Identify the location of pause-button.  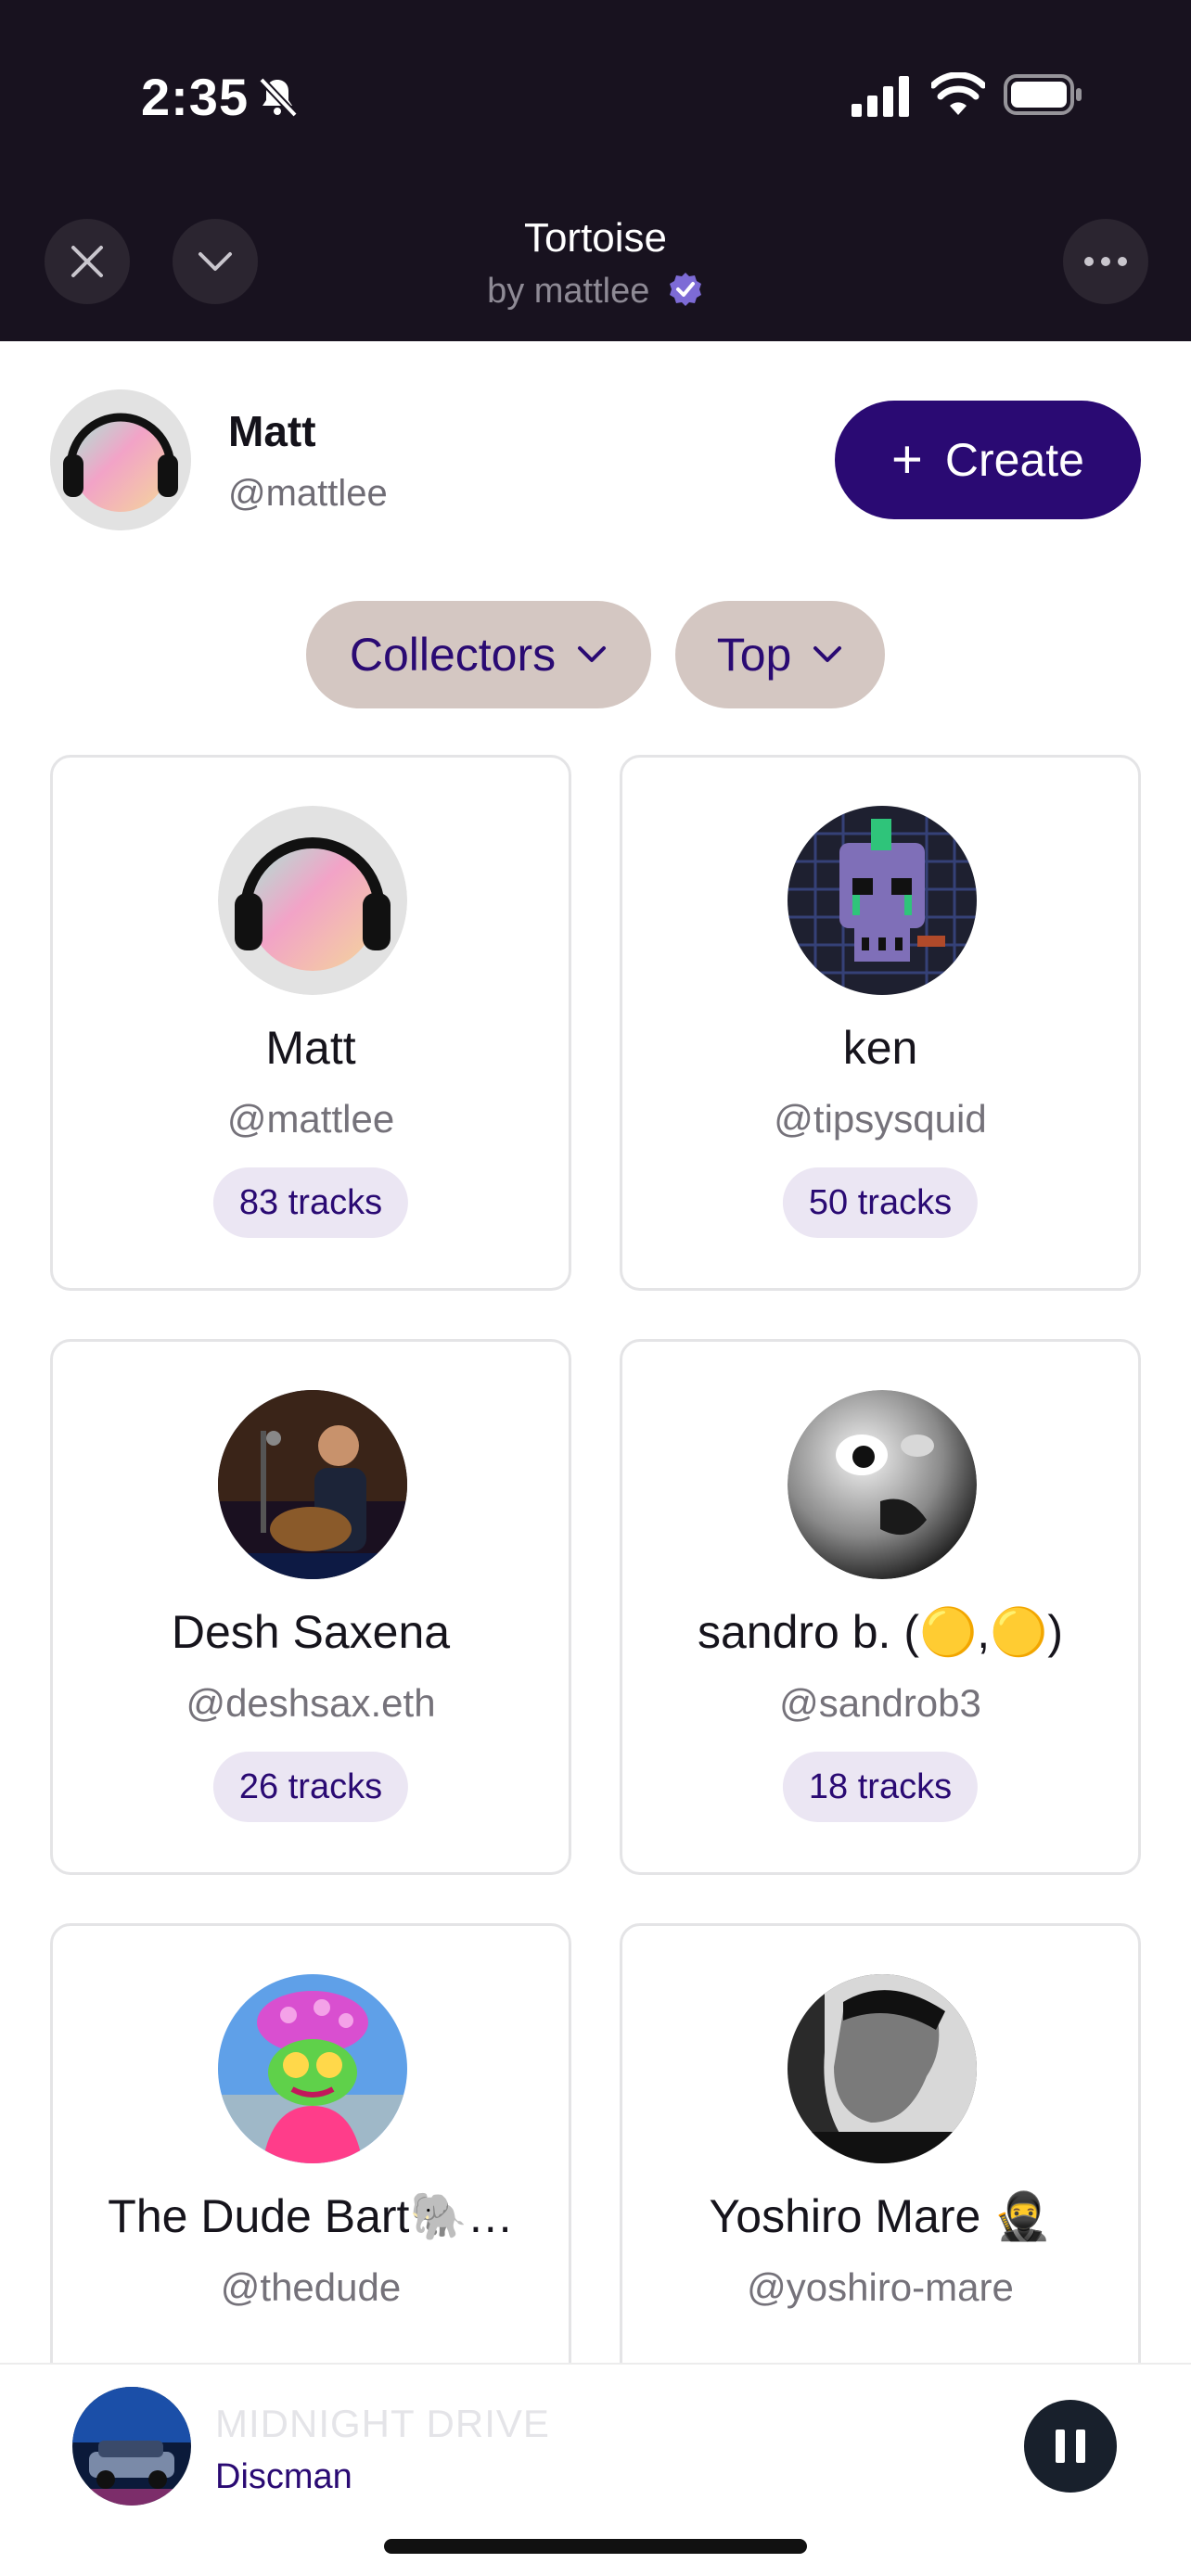
(1070, 2446).